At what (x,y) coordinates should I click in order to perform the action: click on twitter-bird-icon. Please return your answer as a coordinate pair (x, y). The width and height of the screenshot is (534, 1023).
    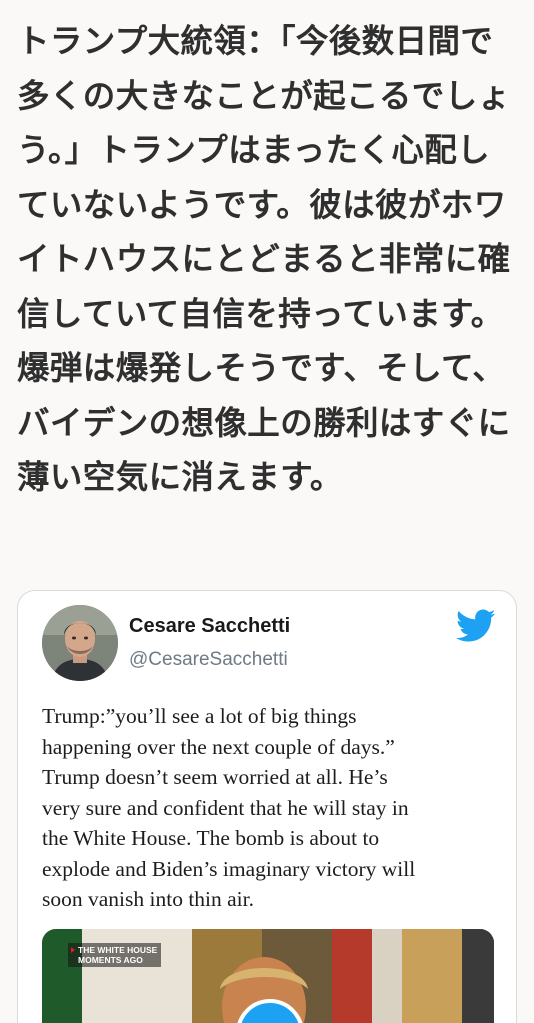
    Looking at the image, I should click on (476, 626).